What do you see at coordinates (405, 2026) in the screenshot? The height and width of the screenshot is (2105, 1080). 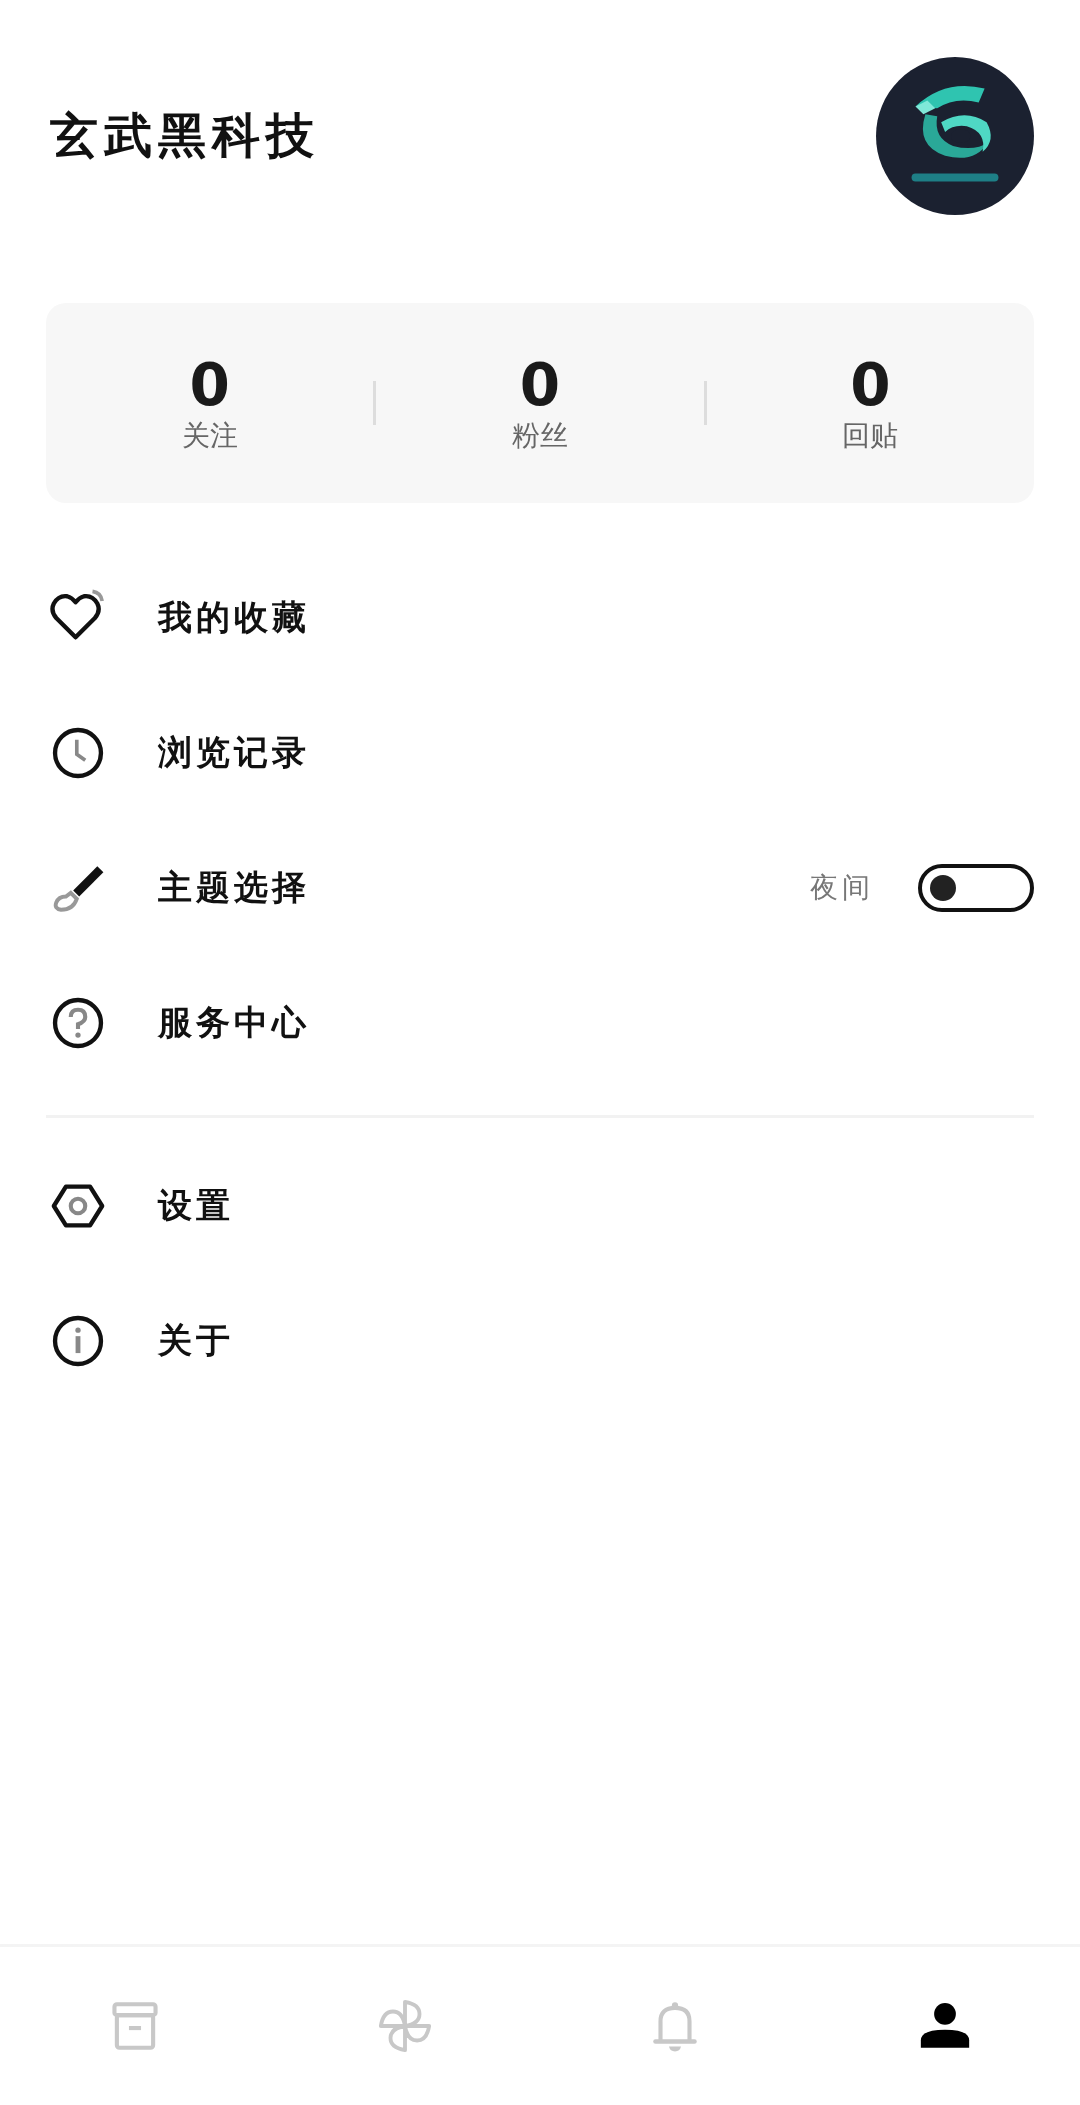 I see `pinwheel-icon` at bounding box center [405, 2026].